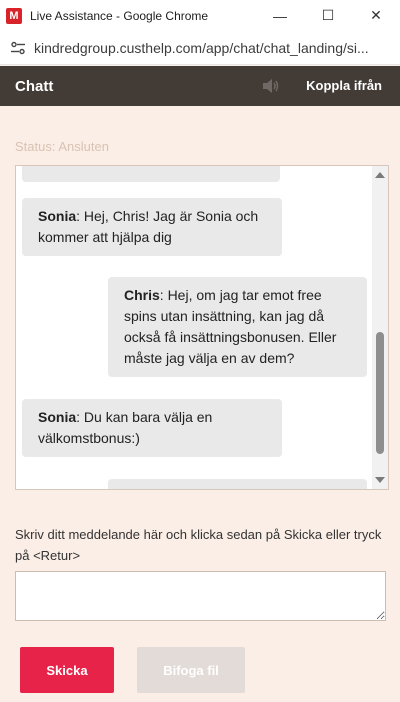 This screenshot has width=400, height=702. I want to click on message-author: Chris, so click(142, 295).